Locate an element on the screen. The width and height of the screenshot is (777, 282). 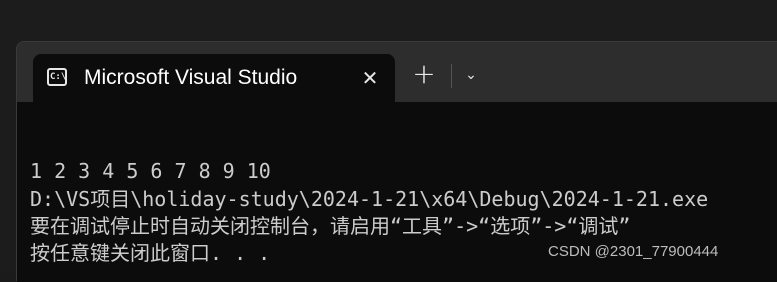
console-line-output: 1 2 3 4 5 6 7 8 9 10 is located at coordinates (150, 171).